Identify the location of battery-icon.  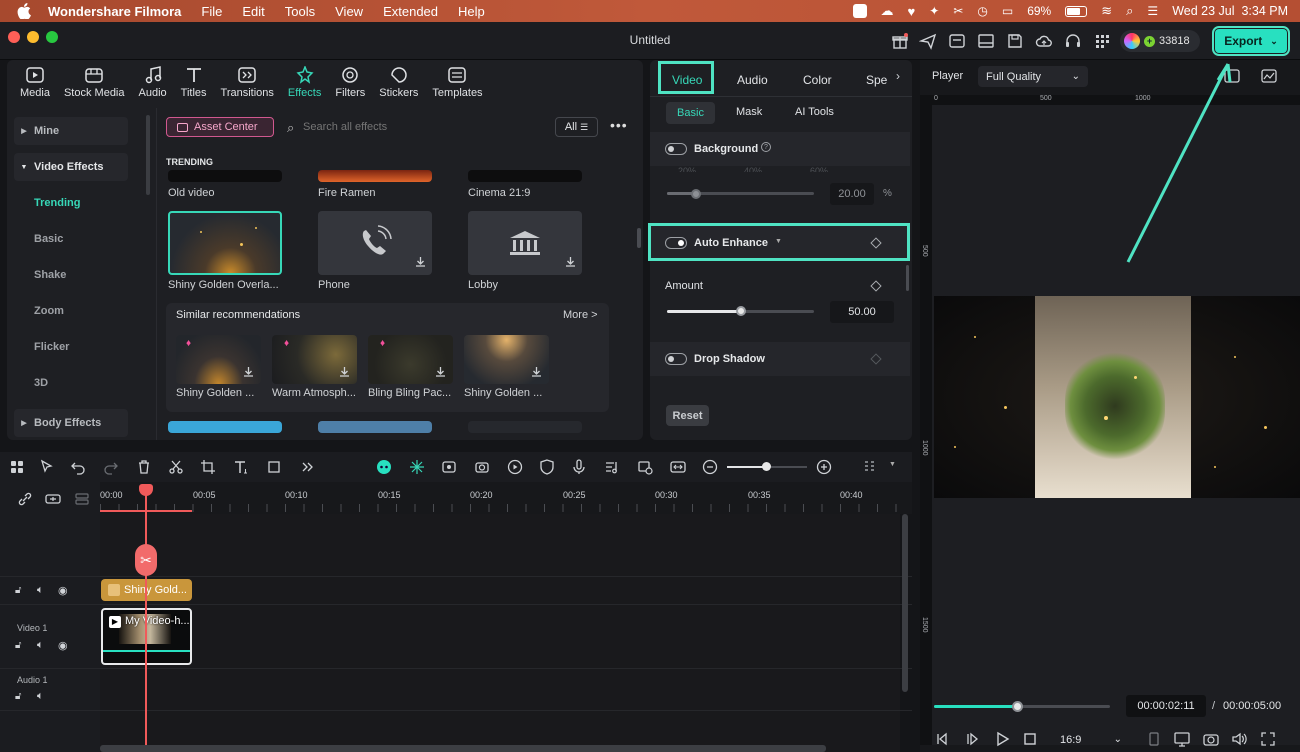
(1076, 11).